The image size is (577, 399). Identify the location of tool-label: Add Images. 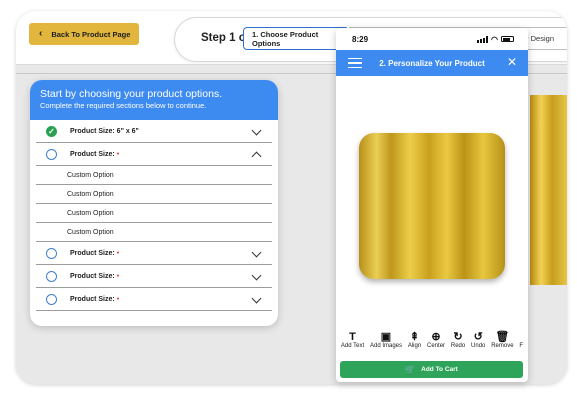
(386, 346).